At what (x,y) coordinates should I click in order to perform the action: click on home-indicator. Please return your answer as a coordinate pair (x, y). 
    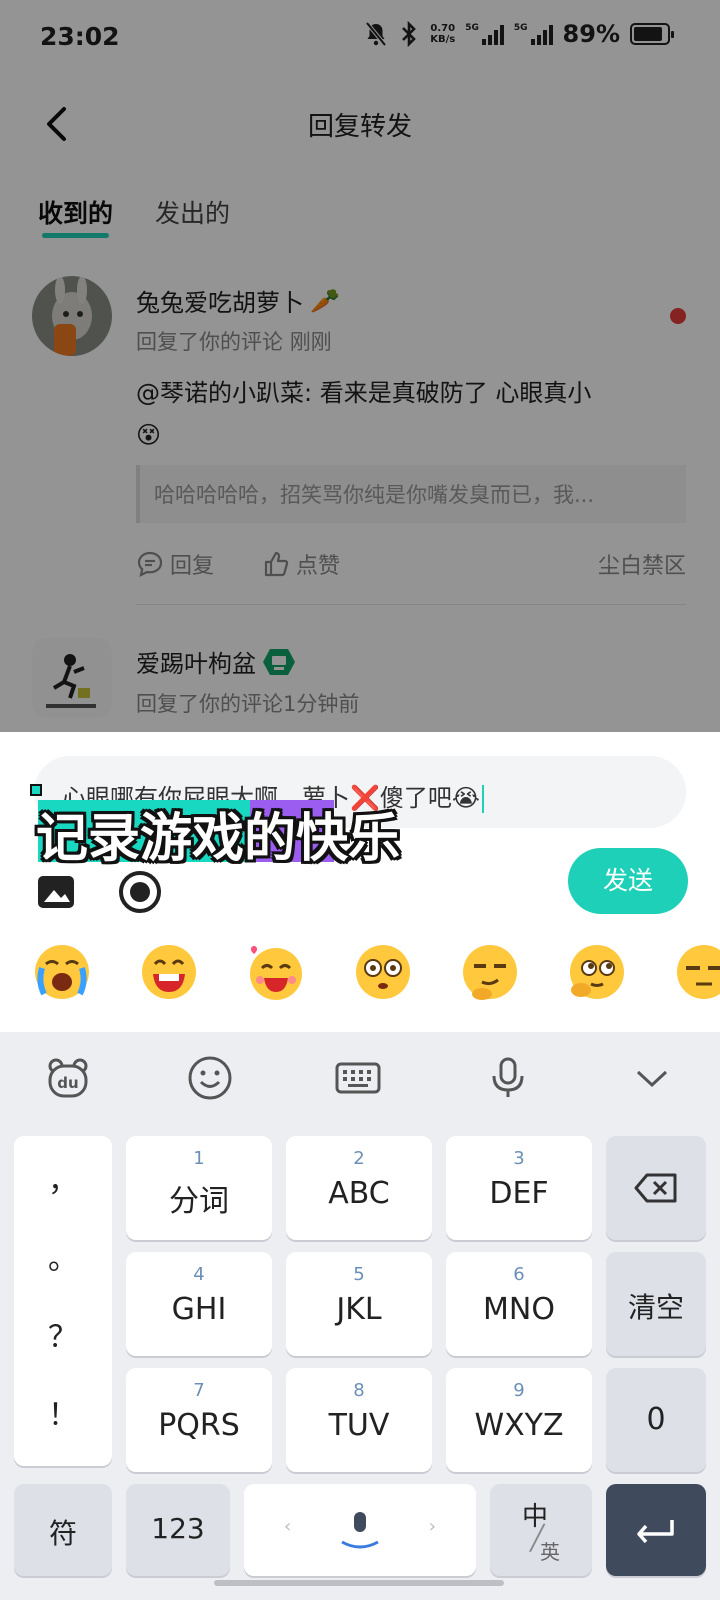
    Looking at the image, I should click on (359, 1583).